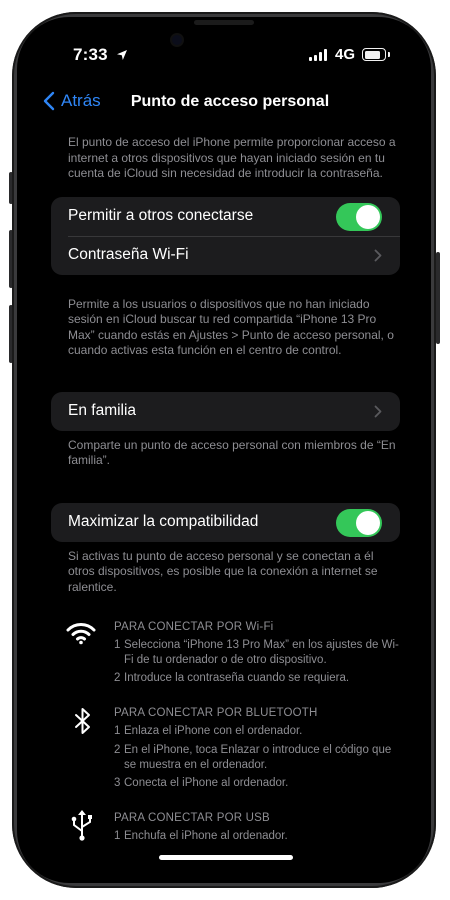  I want to click on compatibility-label: Maximizar la compatibilidad, so click(163, 521).